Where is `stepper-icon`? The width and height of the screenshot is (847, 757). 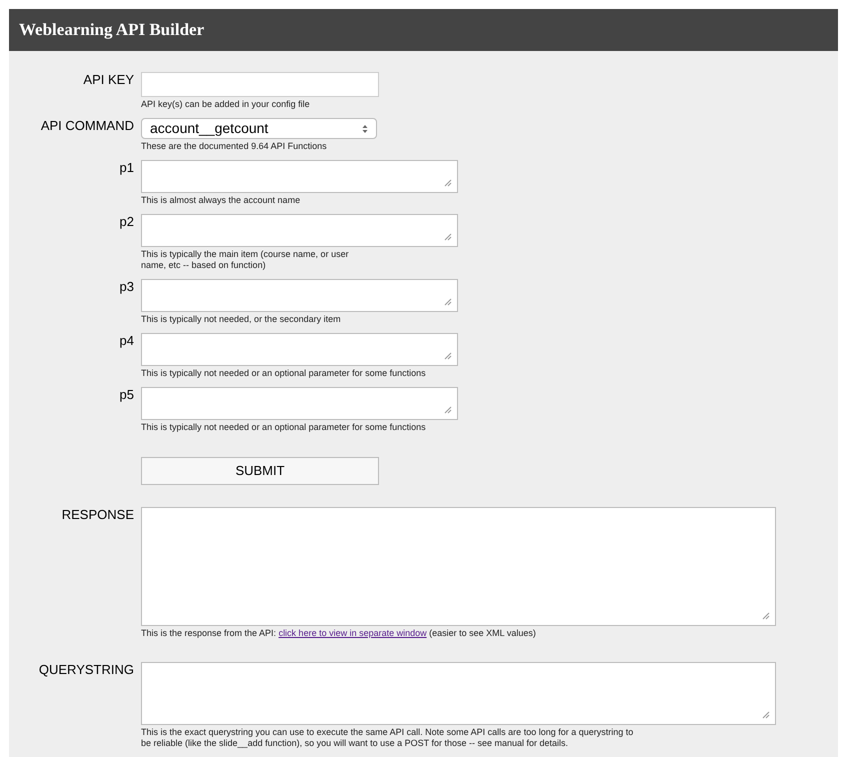 stepper-icon is located at coordinates (365, 129).